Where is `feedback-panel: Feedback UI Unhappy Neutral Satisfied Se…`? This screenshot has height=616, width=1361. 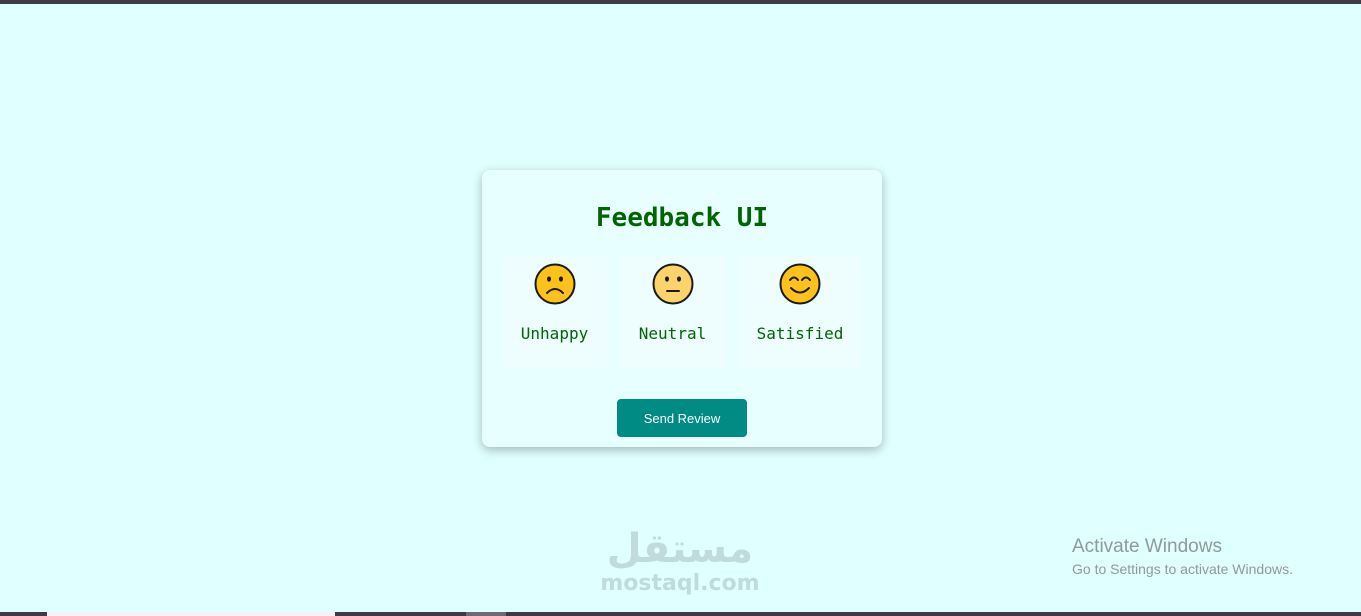 feedback-panel: Feedback UI Unhappy Neutral Satisfied Se… is located at coordinates (682, 308).